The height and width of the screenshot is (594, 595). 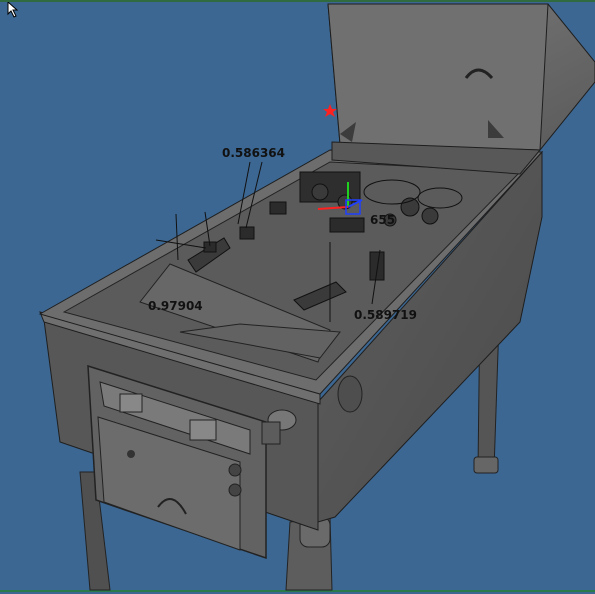 I want to click on red-star-marker-icon, so click(x=330, y=110).